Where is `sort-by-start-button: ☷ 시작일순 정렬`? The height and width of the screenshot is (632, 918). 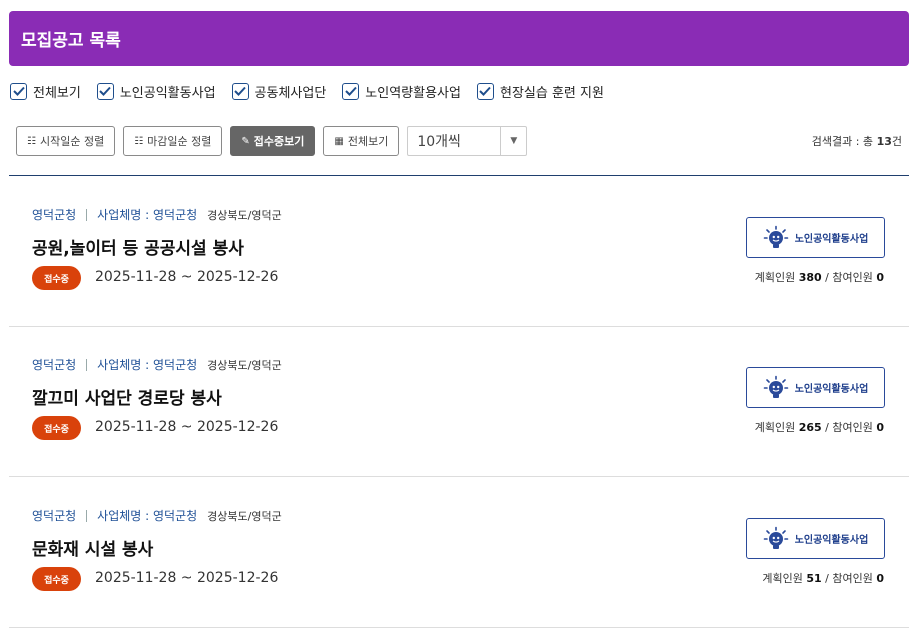 sort-by-start-button: ☷ 시작일순 정렬 is located at coordinates (66, 141).